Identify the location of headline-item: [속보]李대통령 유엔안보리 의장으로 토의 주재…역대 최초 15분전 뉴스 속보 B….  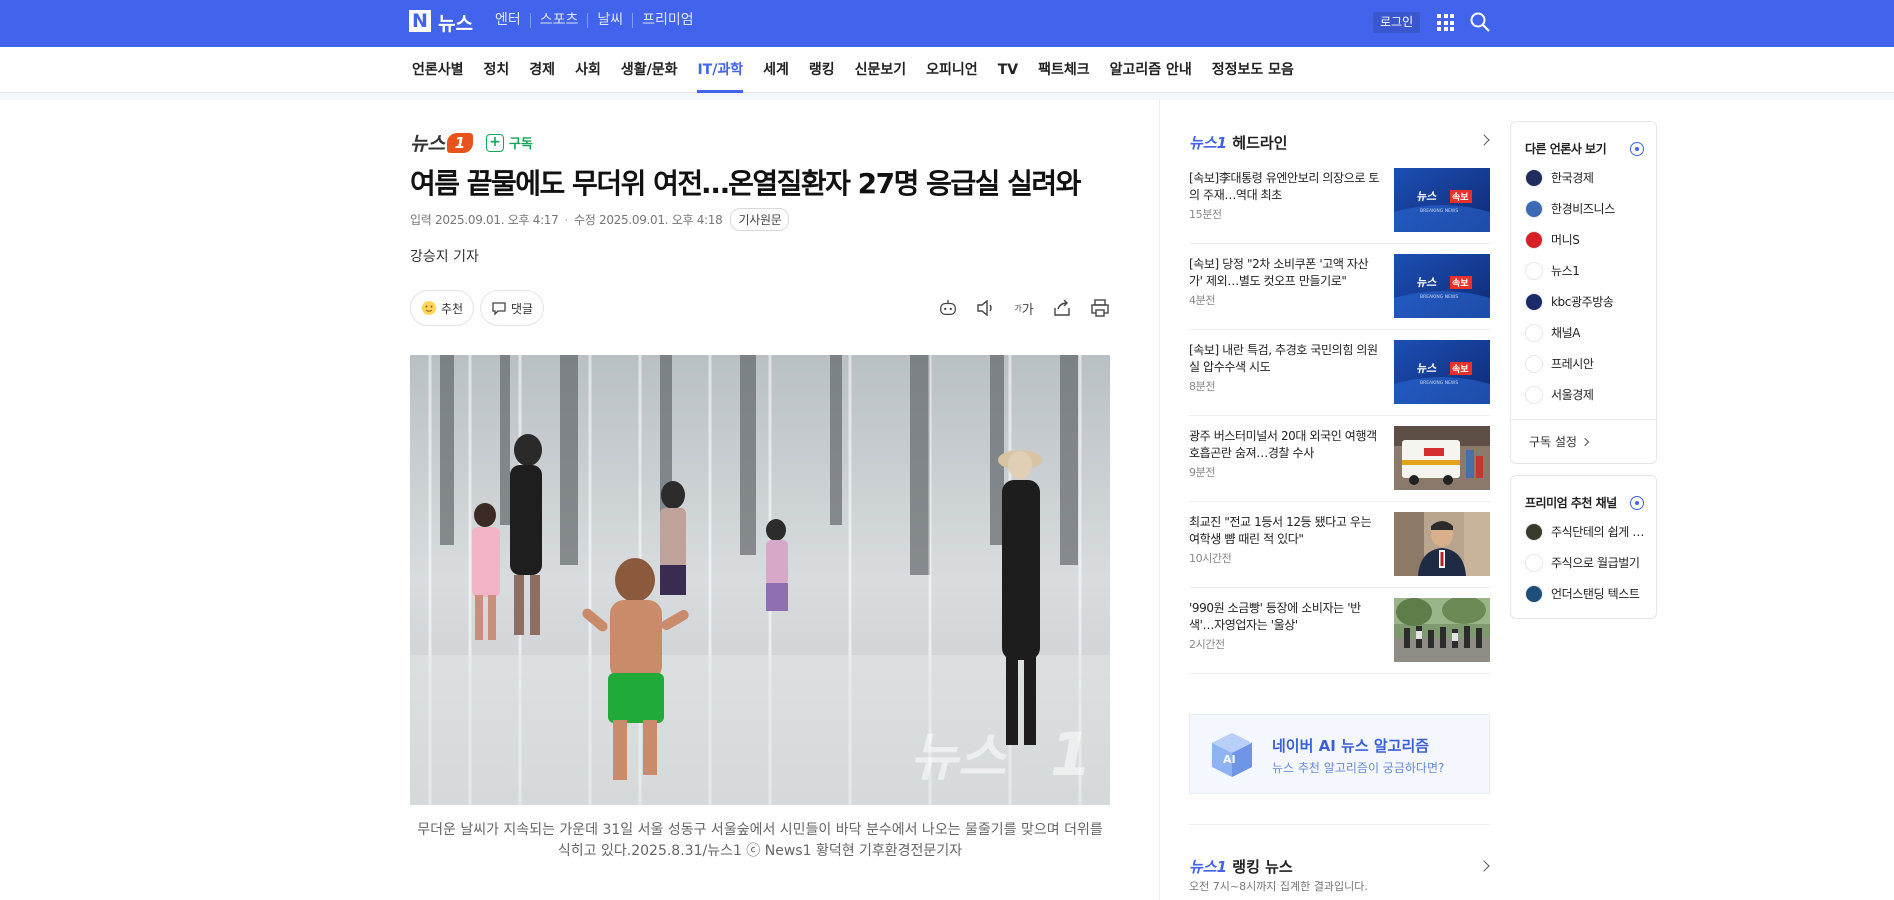
(1339, 201).